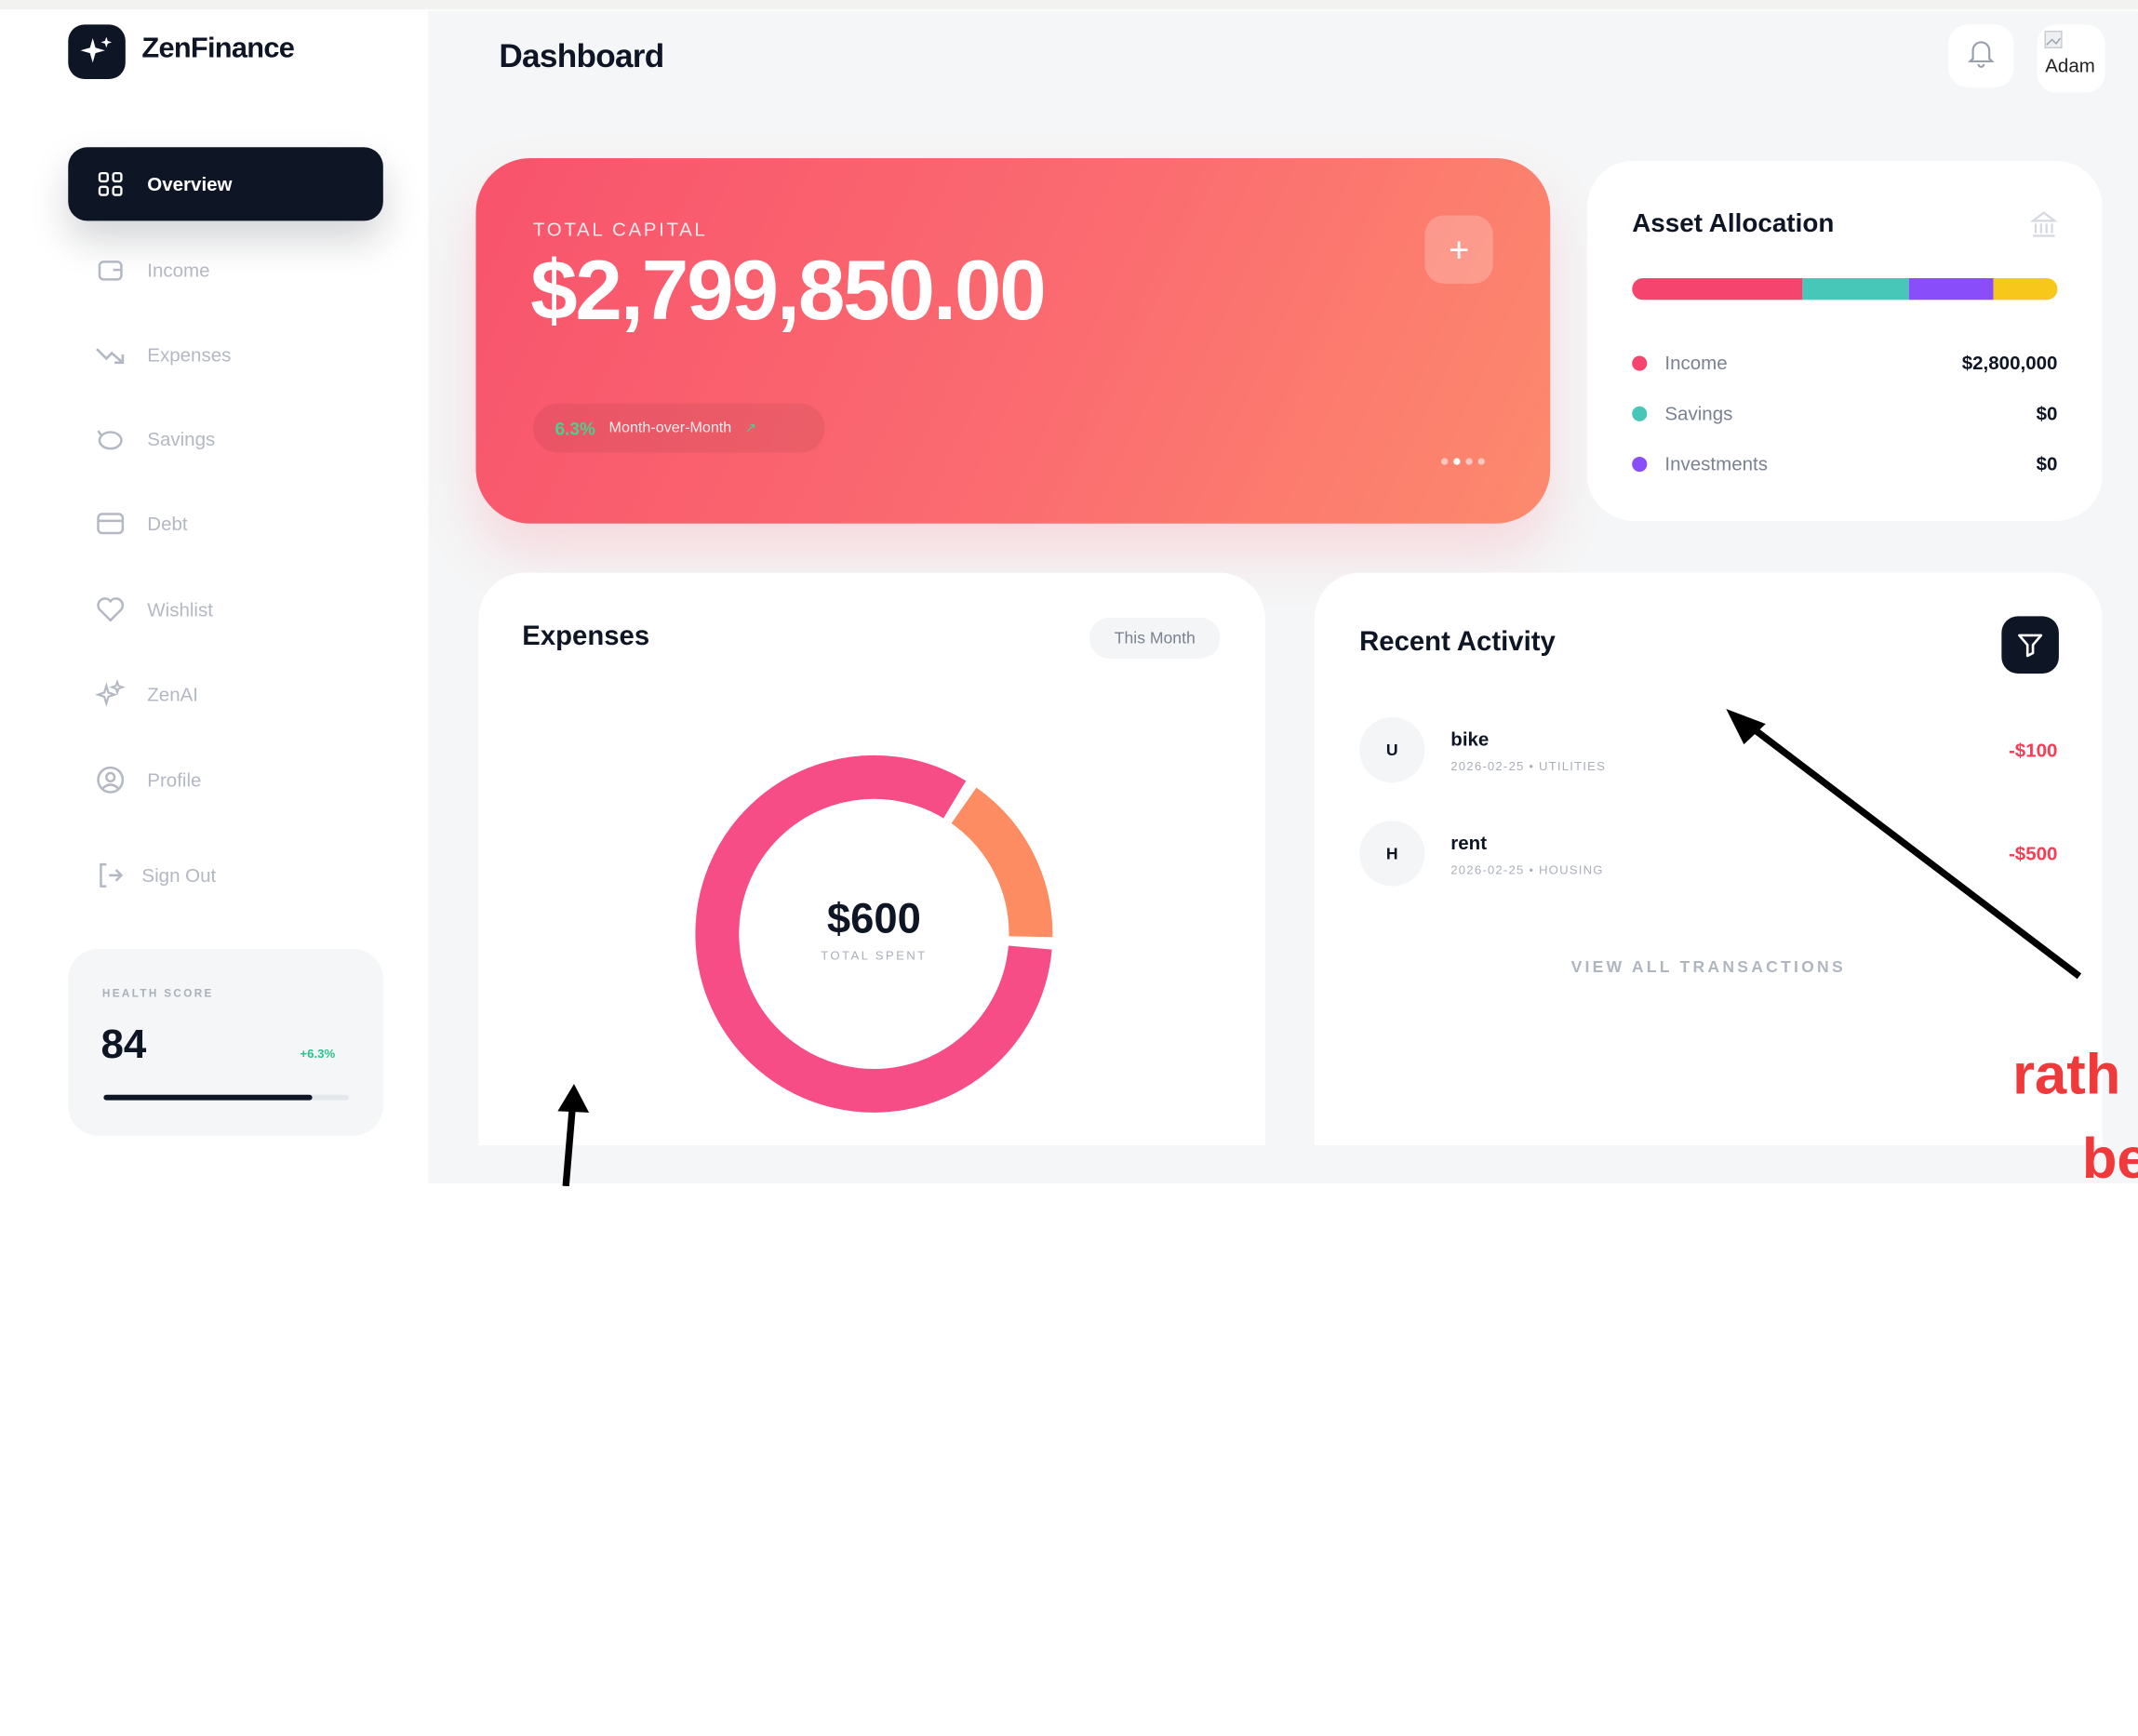 The height and width of the screenshot is (1736, 2138). What do you see at coordinates (1746, 727) in the screenshot?
I see `annotation-arrowhead-right` at bounding box center [1746, 727].